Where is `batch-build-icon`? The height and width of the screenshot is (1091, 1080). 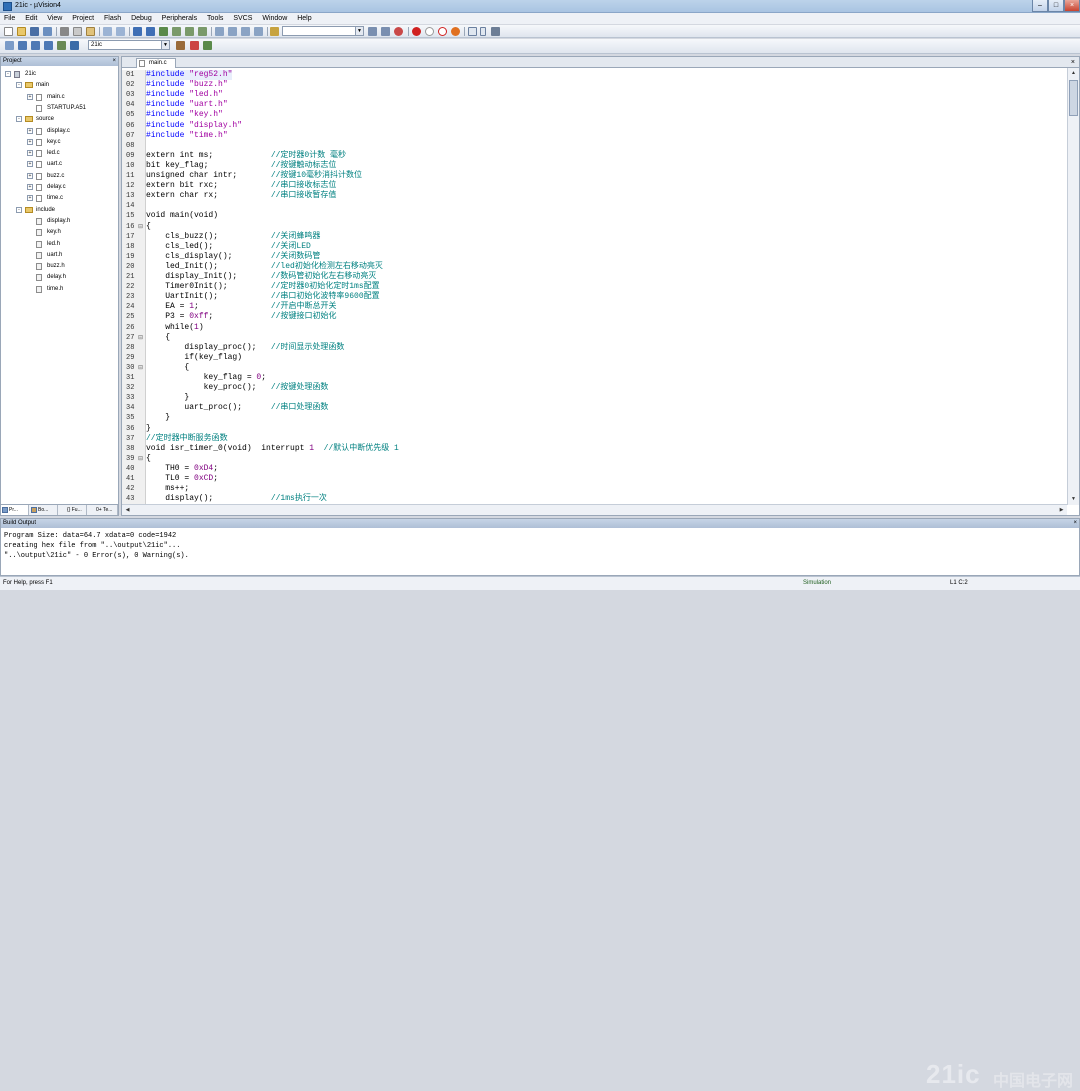
batch-build-icon is located at coordinates (48, 45).